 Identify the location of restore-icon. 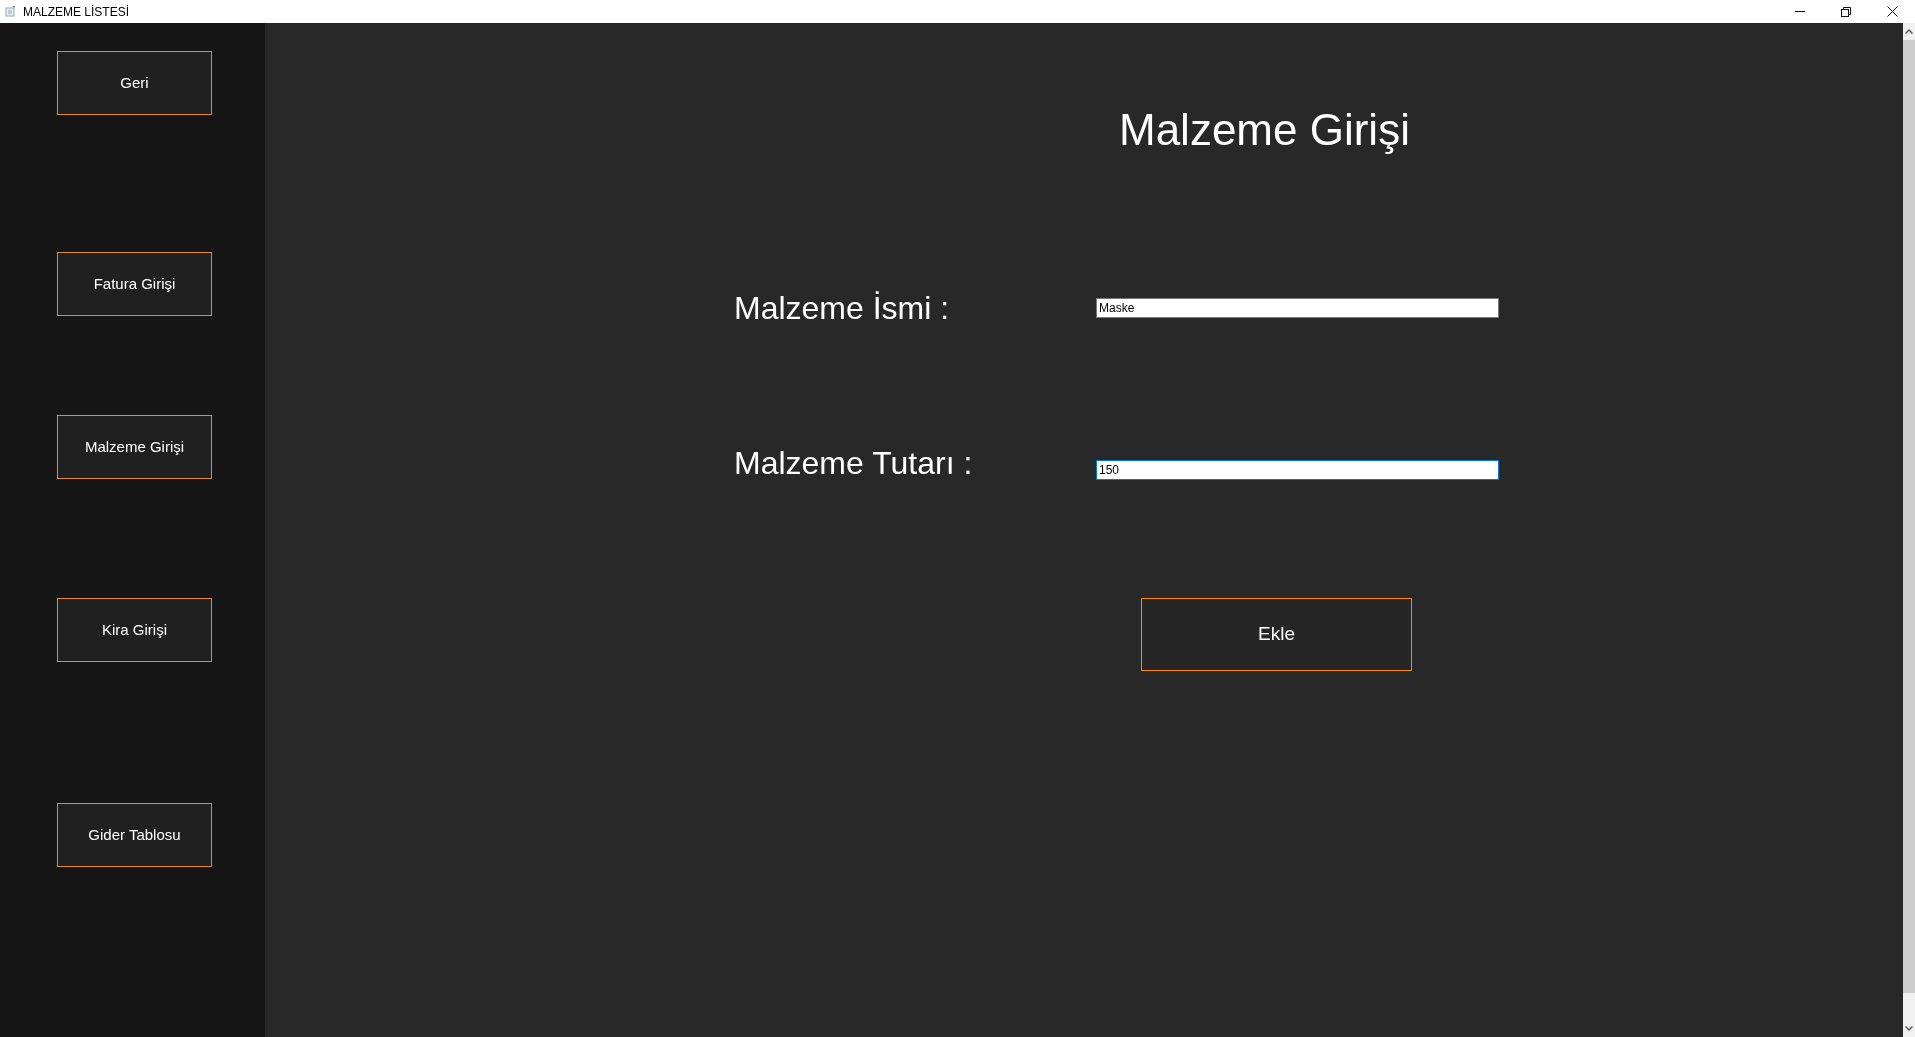
(1846, 11).